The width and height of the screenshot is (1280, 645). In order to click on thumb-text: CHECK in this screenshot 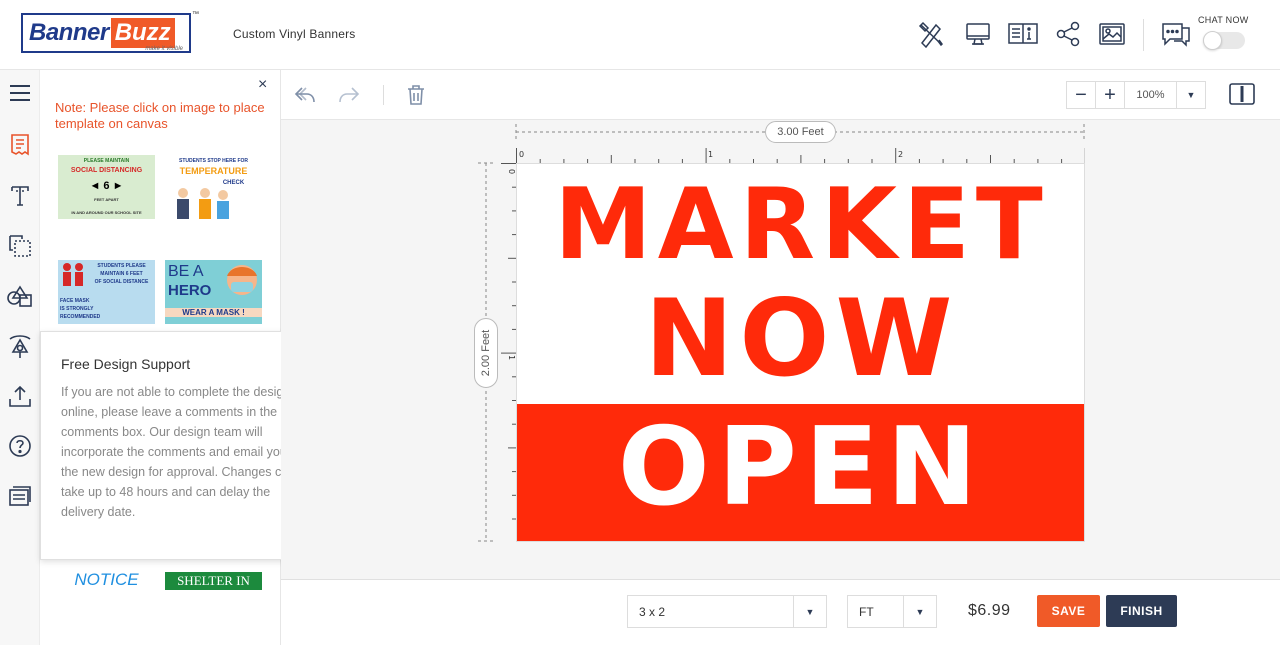, I will do `click(233, 183)`.